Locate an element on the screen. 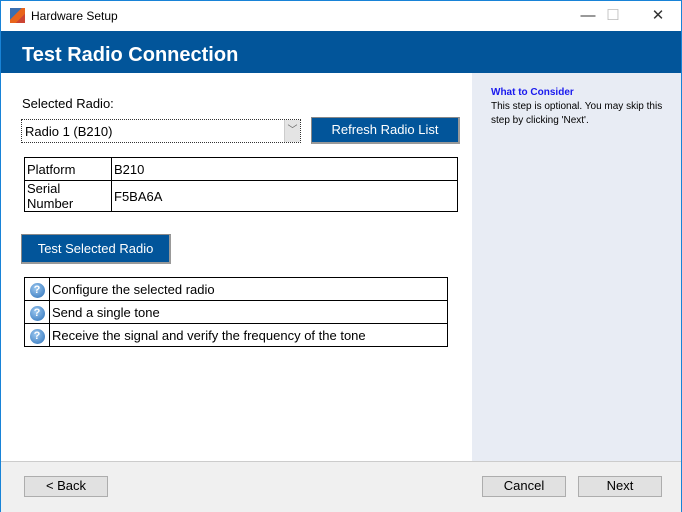 The height and width of the screenshot is (512, 682). back-button: < Back is located at coordinates (66, 486).